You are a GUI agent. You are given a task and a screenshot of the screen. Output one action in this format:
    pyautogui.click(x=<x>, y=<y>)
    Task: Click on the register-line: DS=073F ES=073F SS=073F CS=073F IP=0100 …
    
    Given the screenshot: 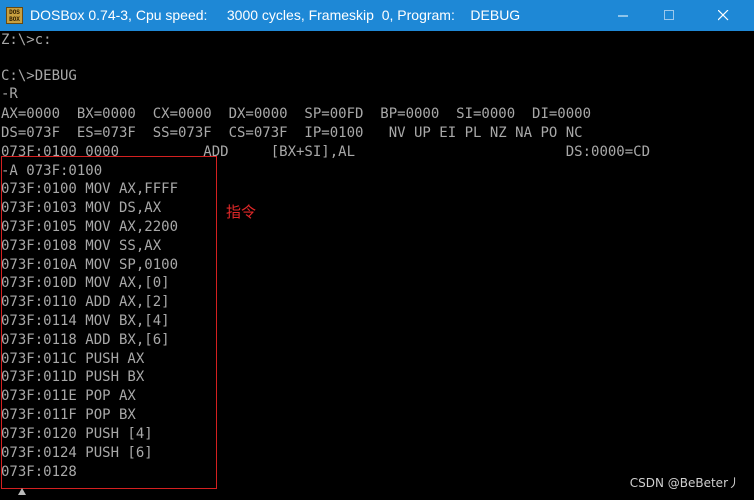 What is the action you would take?
    pyautogui.click(x=292, y=133)
    